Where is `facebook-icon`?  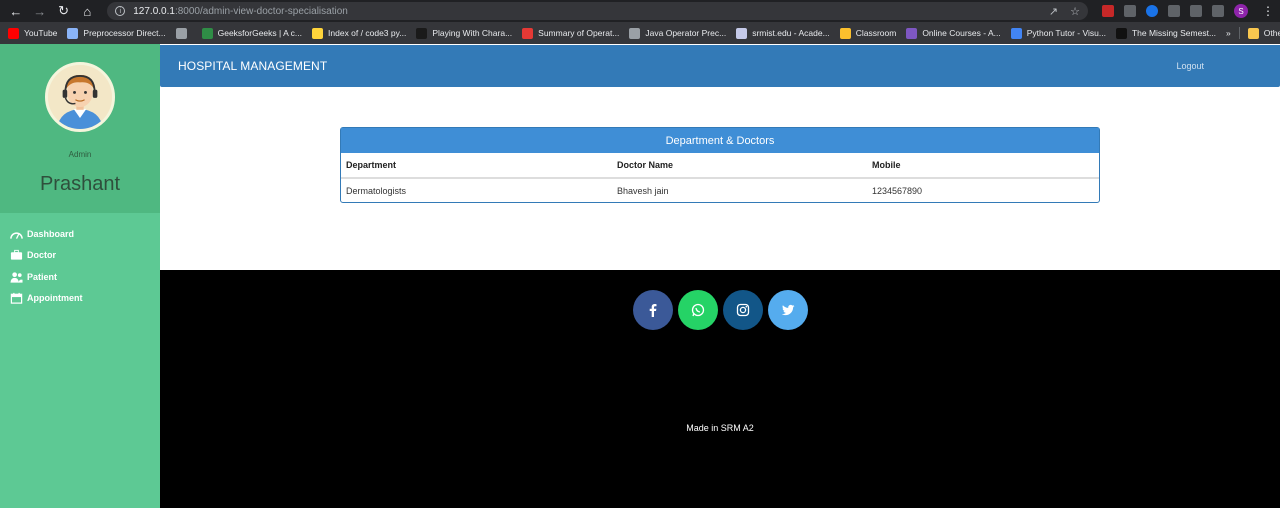
facebook-icon is located at coordinates (652, 310).